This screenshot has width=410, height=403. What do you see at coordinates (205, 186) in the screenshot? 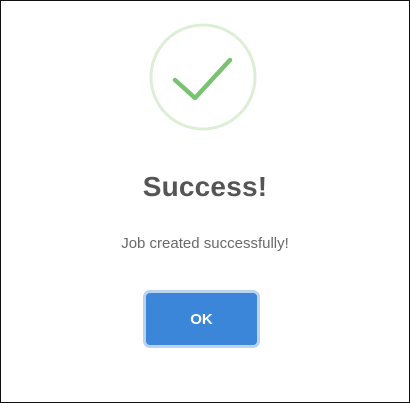
I see `dialog-title: Success!` at bounding box center [205, 186].